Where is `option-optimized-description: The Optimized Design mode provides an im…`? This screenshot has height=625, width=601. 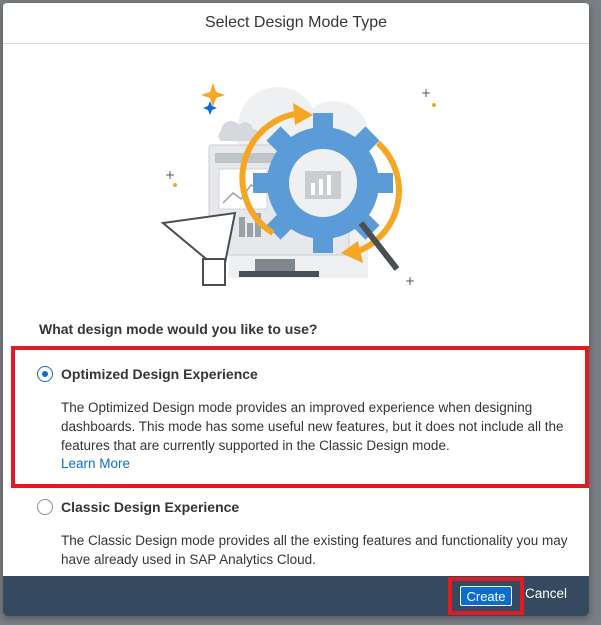 option-optimized-description: The Optimized Design mode provides an im… is located at coordinates (312, 426).